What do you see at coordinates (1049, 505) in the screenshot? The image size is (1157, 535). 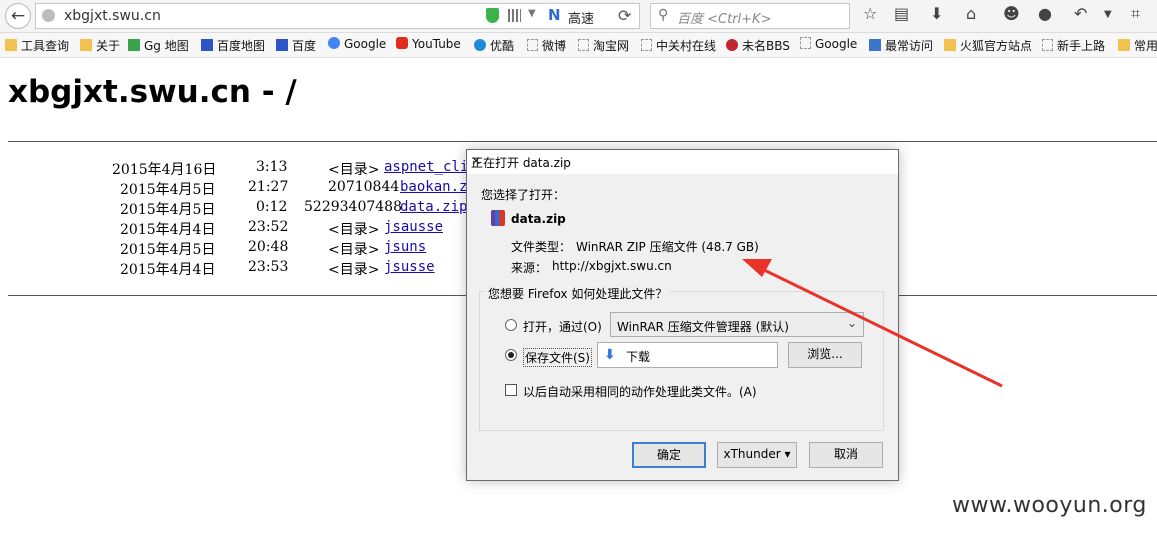 I see `watermark-text: www.wooyun.org` at bounding box center [1049, 505].